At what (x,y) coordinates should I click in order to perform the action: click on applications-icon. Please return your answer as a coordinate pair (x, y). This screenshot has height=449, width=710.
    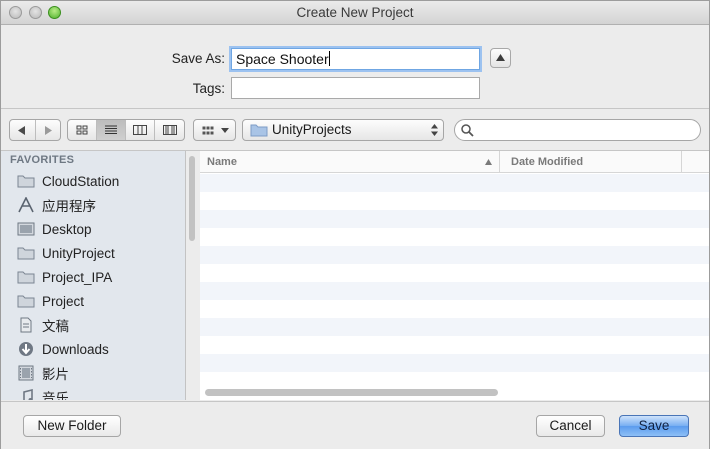
    Looking at the image, I should click on (26, 205).